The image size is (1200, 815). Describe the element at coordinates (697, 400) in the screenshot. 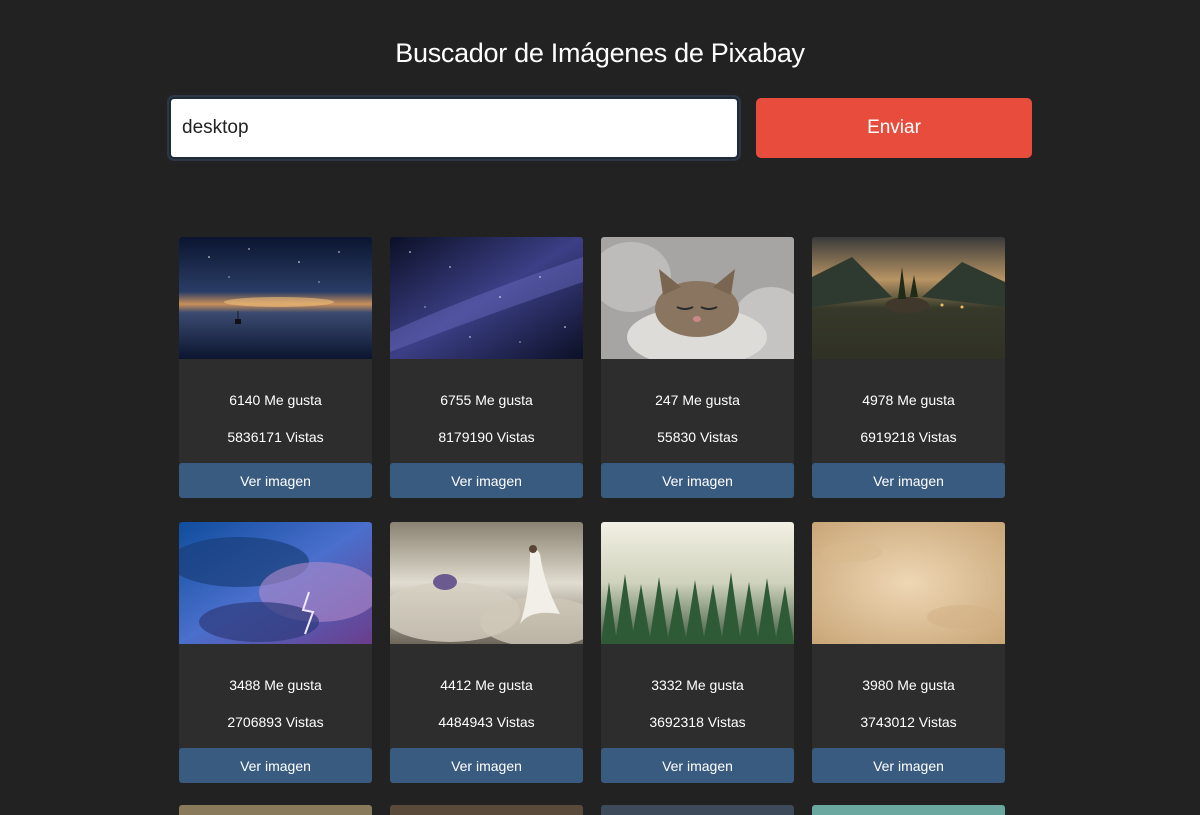

I see `likes-count: 247 Me gusta` at that location.